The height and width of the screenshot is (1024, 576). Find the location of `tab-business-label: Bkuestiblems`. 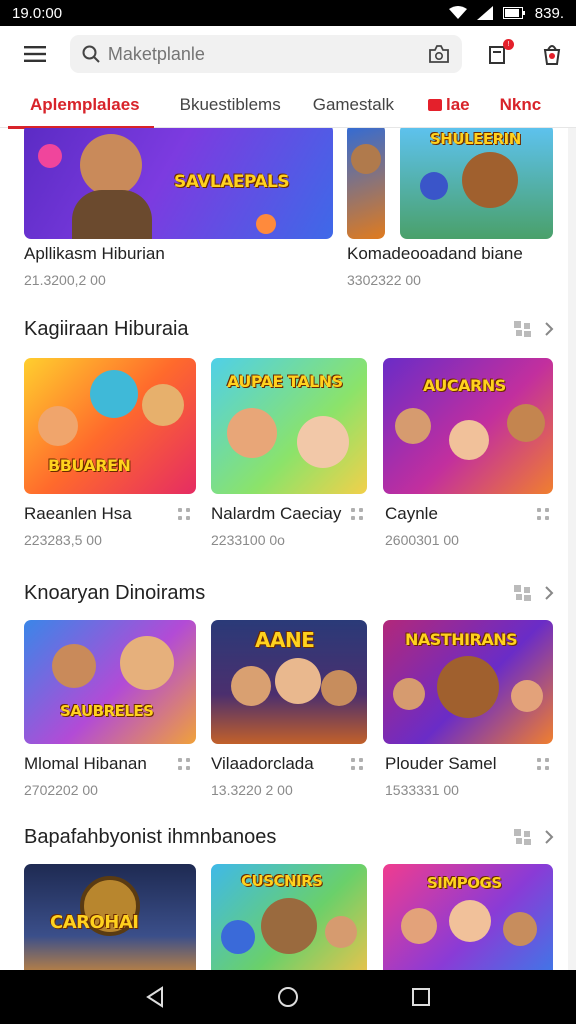

tab-business-label: Bkuestiblems is located at coordinates (230, 104).